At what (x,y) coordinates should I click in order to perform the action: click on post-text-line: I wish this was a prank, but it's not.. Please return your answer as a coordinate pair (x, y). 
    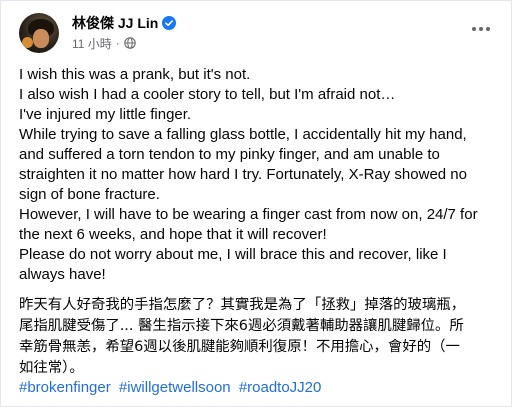
    Looking at the image, I should click on (135, 74).